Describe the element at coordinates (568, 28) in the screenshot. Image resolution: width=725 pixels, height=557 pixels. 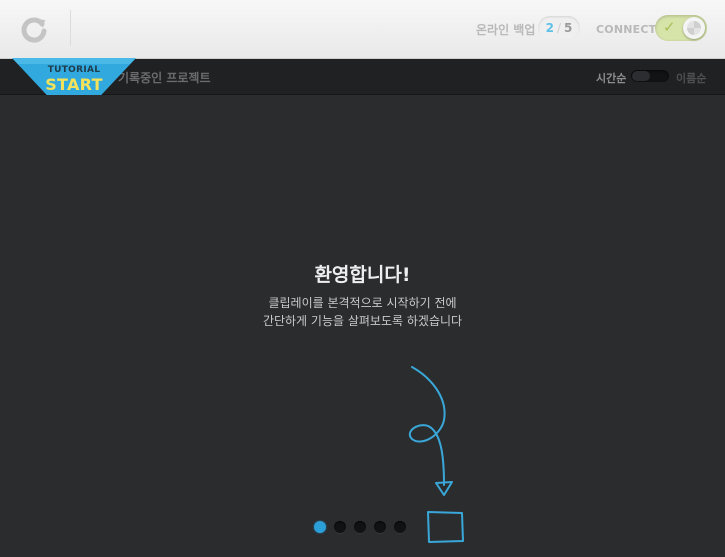
I see `backup-total-count: 5` at that location.